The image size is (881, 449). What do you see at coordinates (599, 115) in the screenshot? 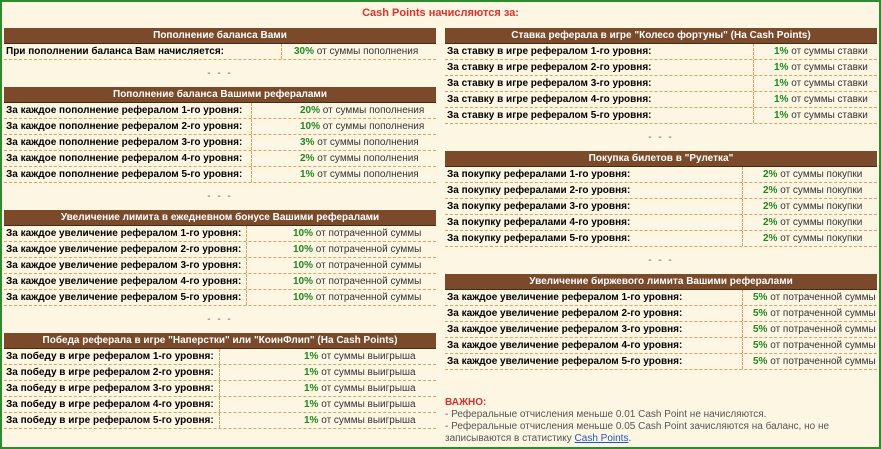
I see `row-label: За ставку в игре рефералом 5-го уровня:` at bounding box center [599, 115].